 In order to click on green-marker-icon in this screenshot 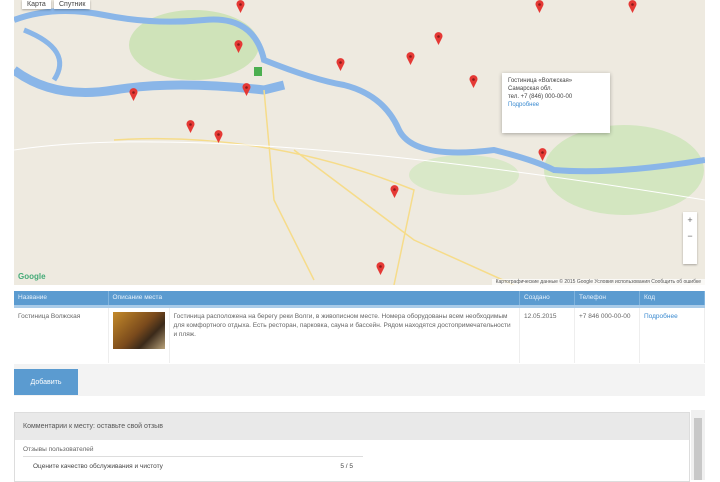, I will do `click(258, 71)`.